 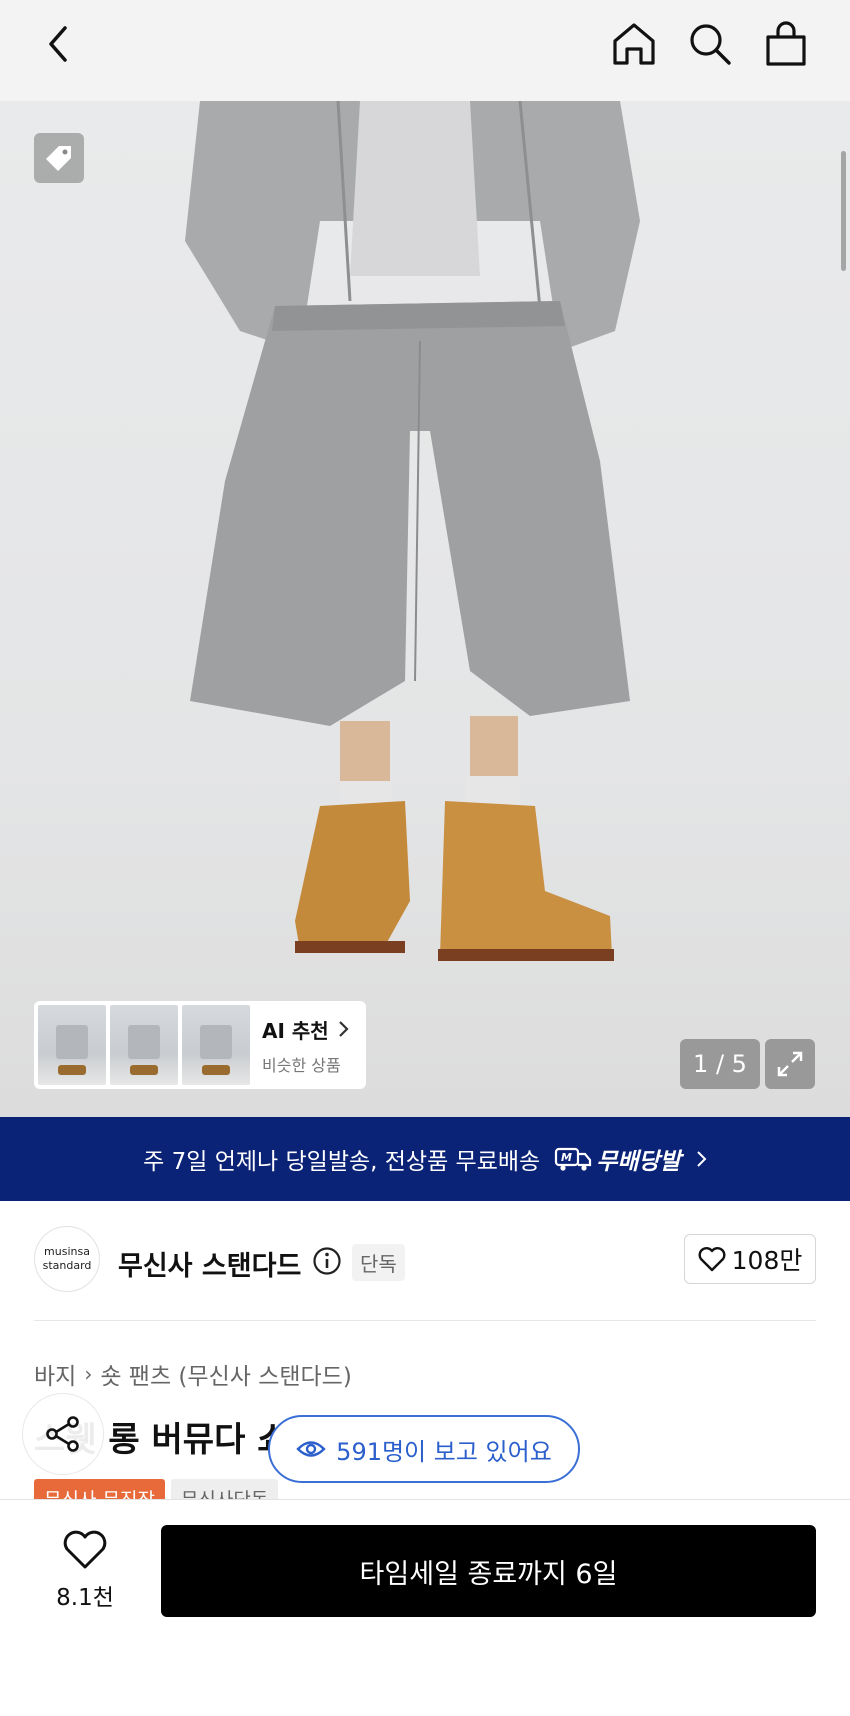 I want to click on expand-icon, so click(x=790, y=1064).